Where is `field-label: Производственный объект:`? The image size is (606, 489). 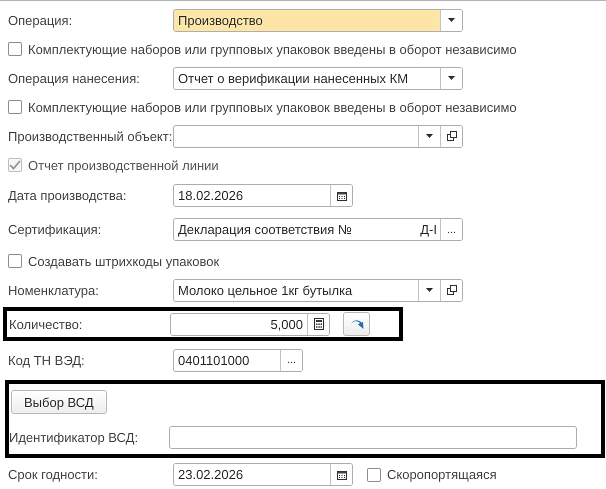 field-label: Производственный объект: is located at coordinates (90, 136).